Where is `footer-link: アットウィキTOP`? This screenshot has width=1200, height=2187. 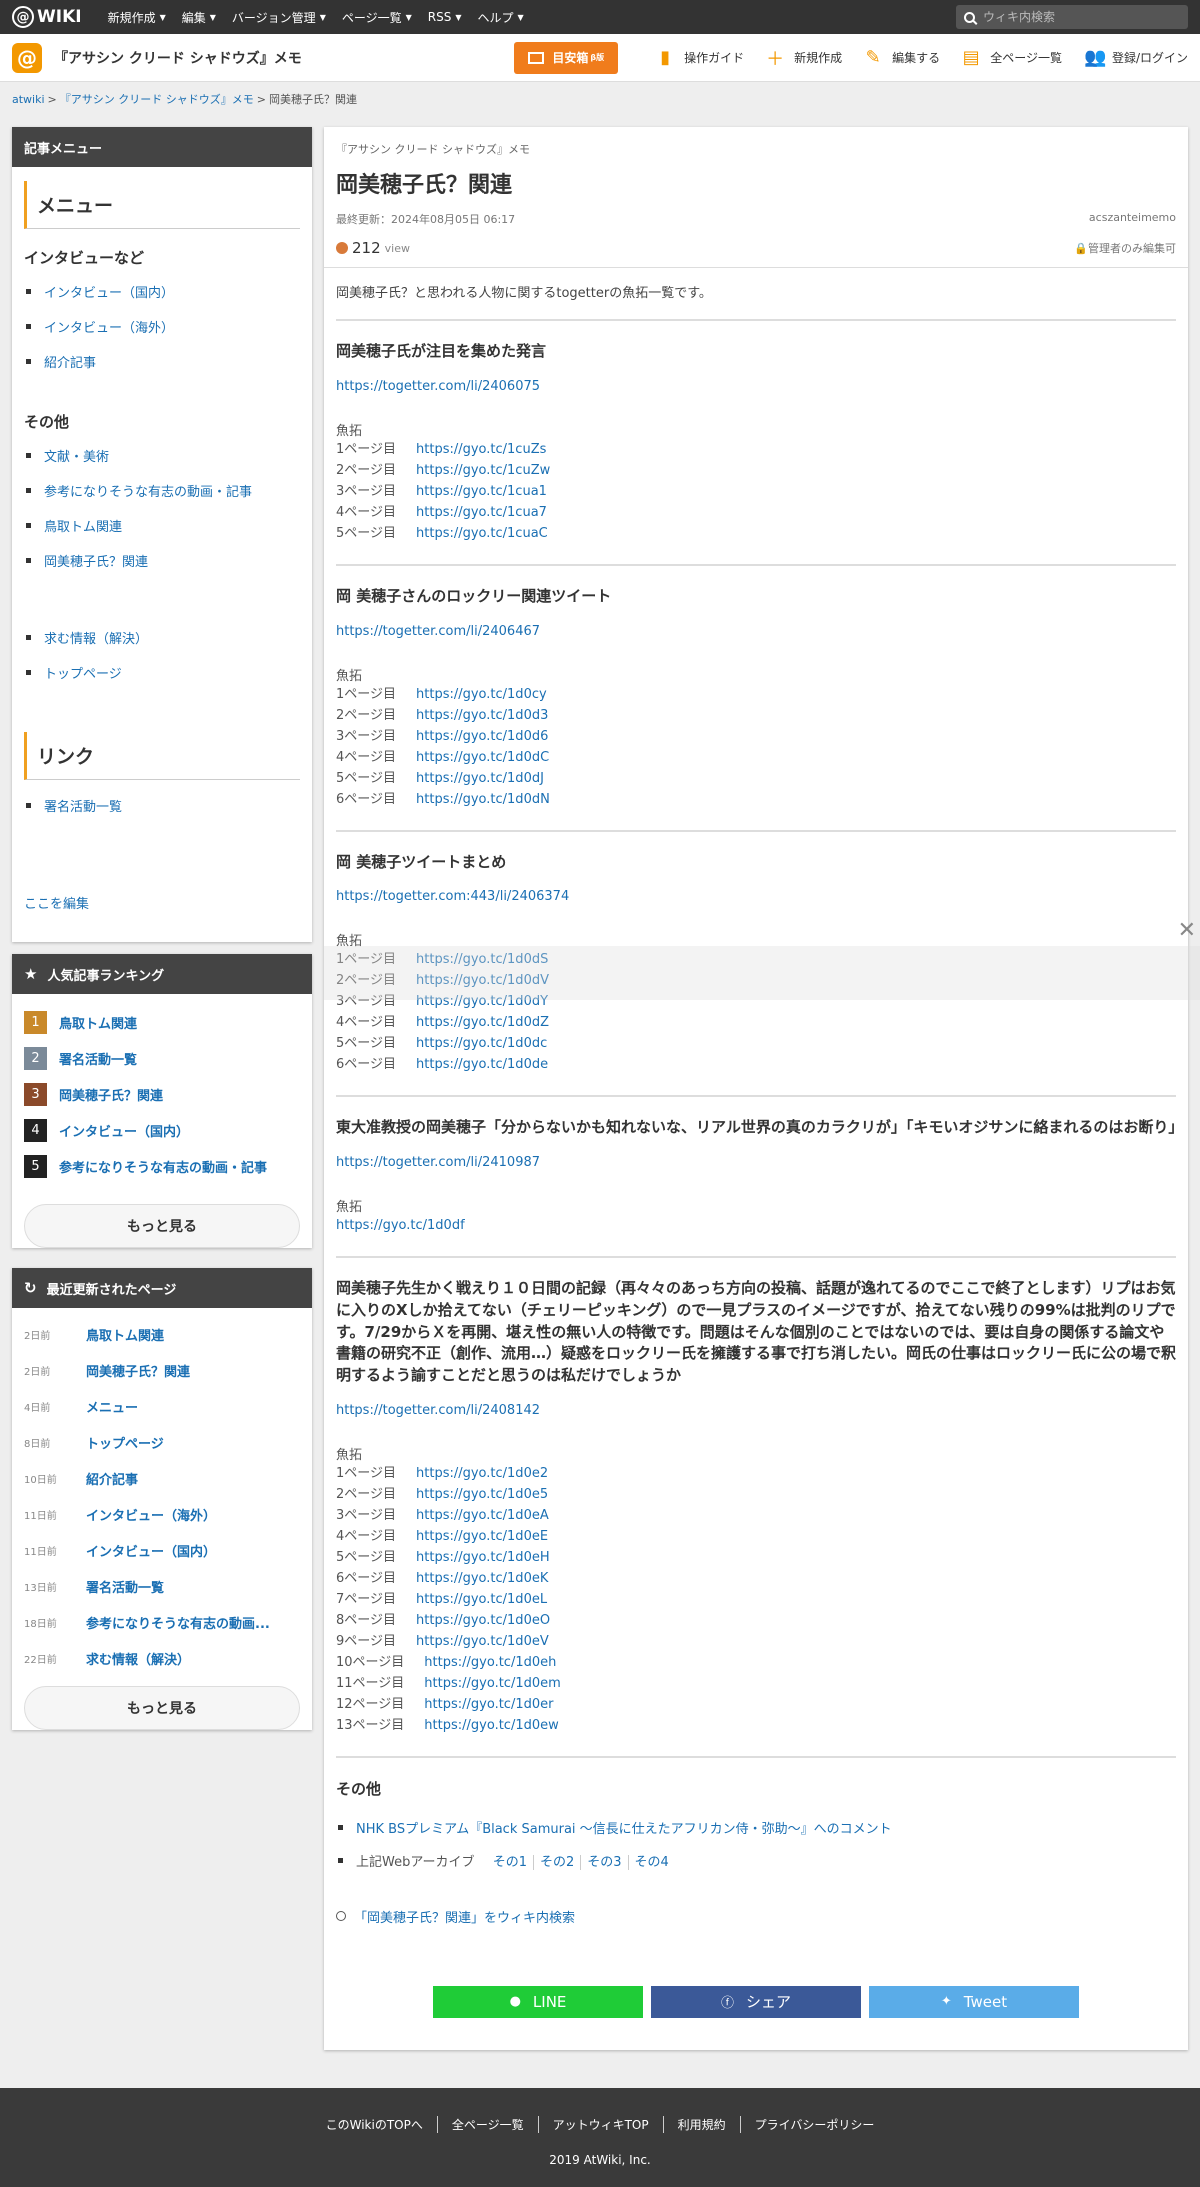 footer-link: アットウィキTOP is located at coordinates (601, 2124).